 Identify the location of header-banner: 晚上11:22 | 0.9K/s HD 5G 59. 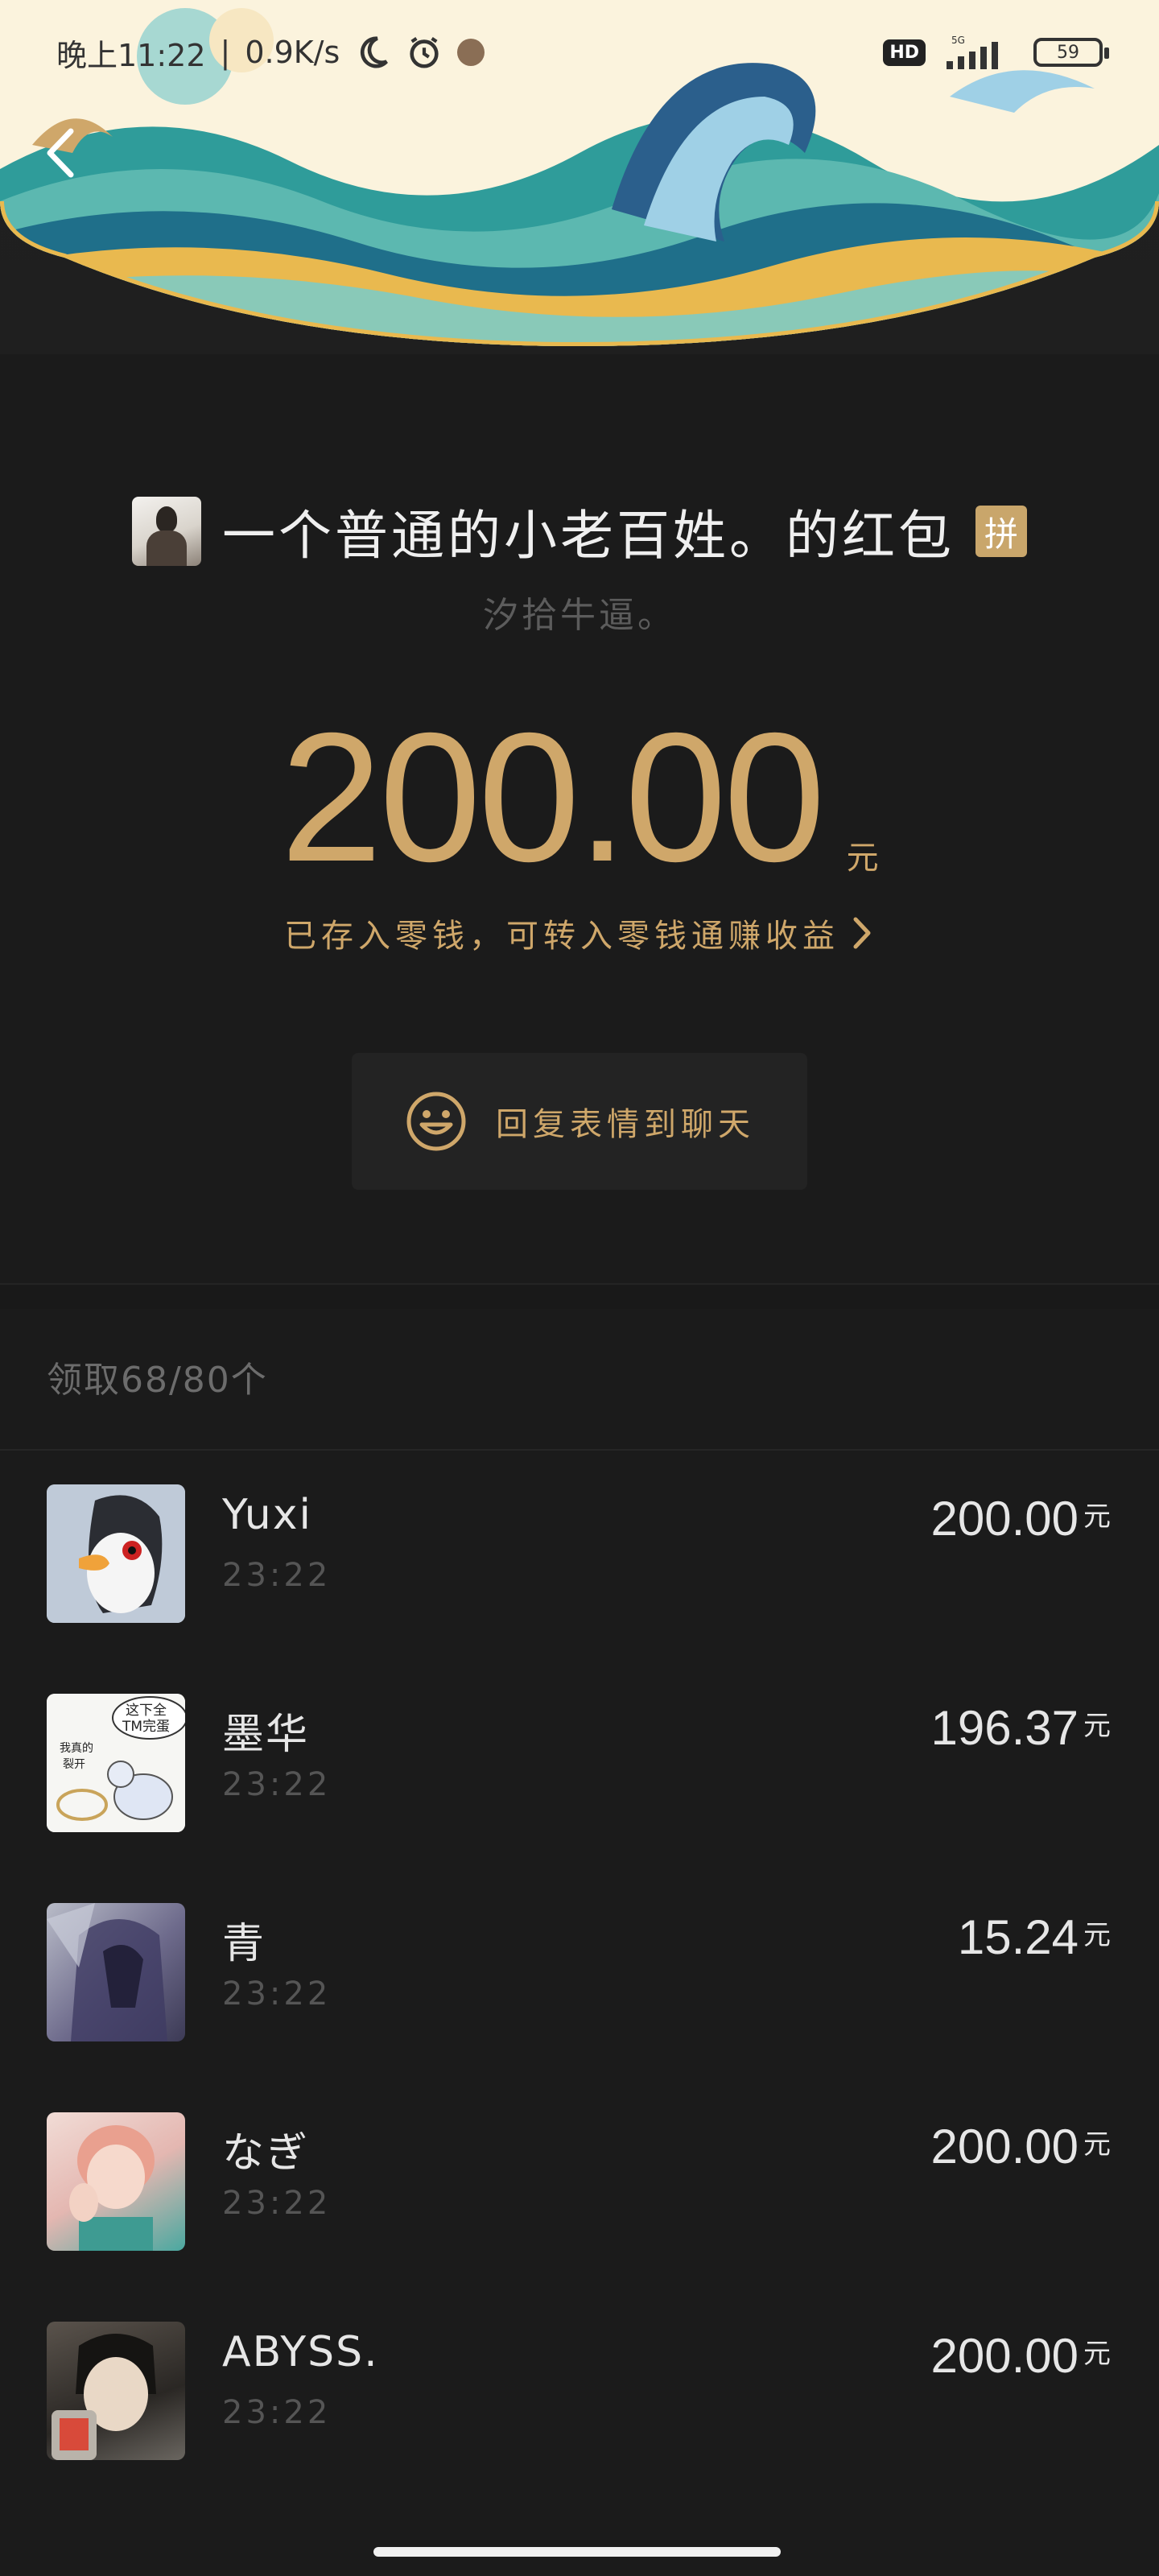
(579, 177).